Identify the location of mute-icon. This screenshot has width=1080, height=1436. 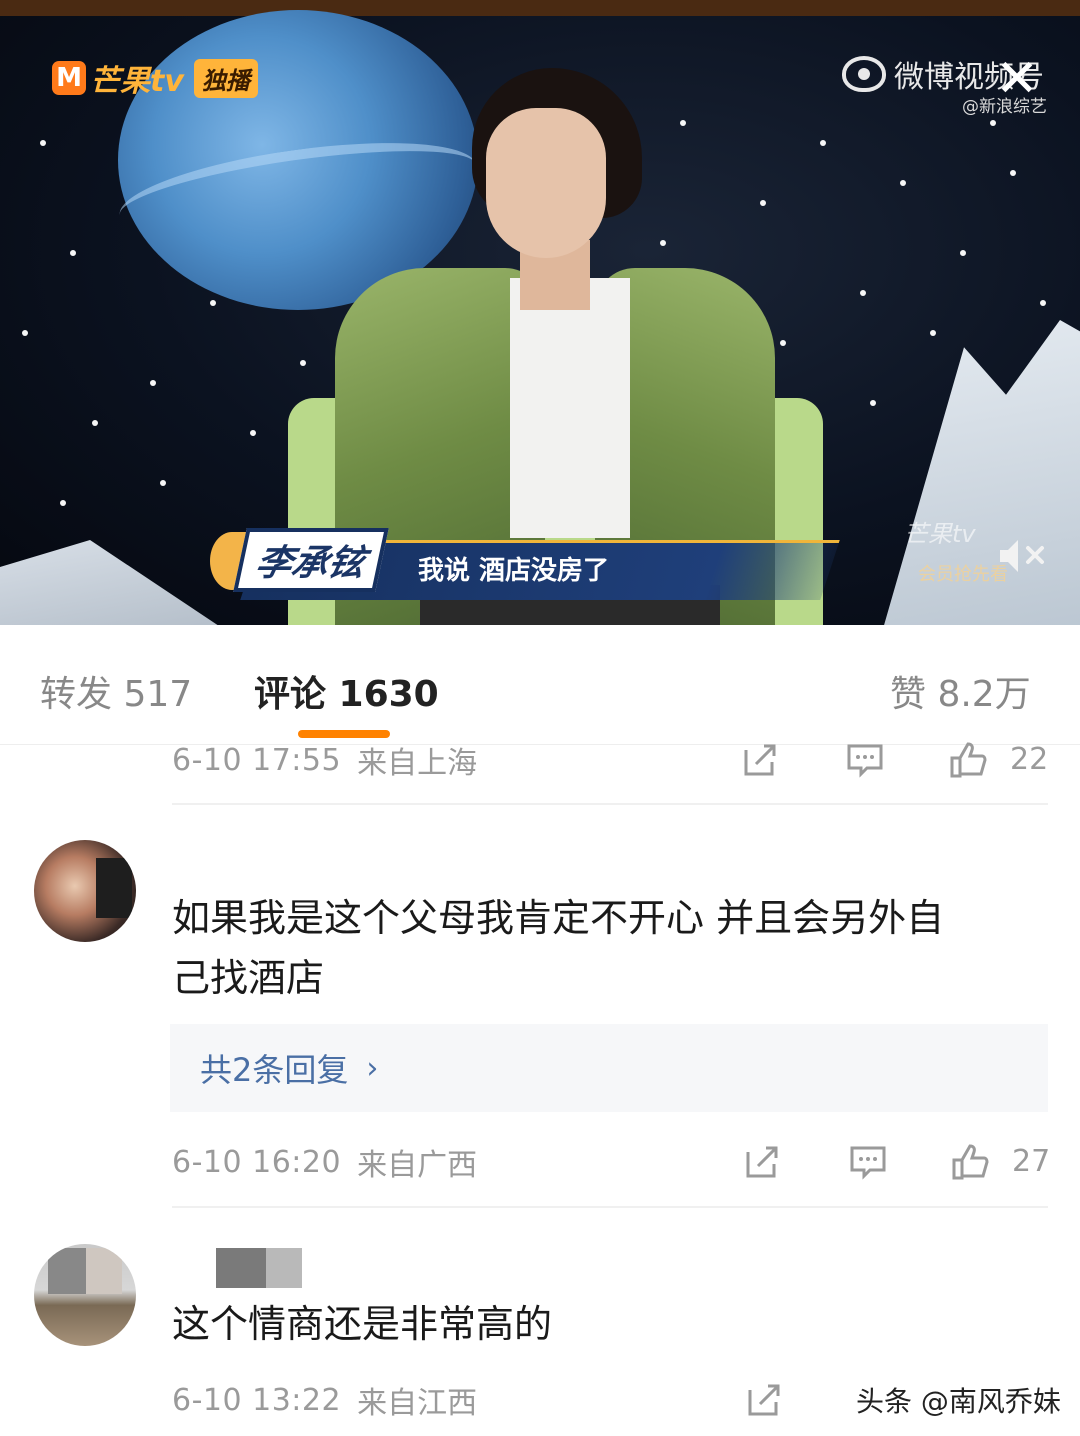
(1022, 556).